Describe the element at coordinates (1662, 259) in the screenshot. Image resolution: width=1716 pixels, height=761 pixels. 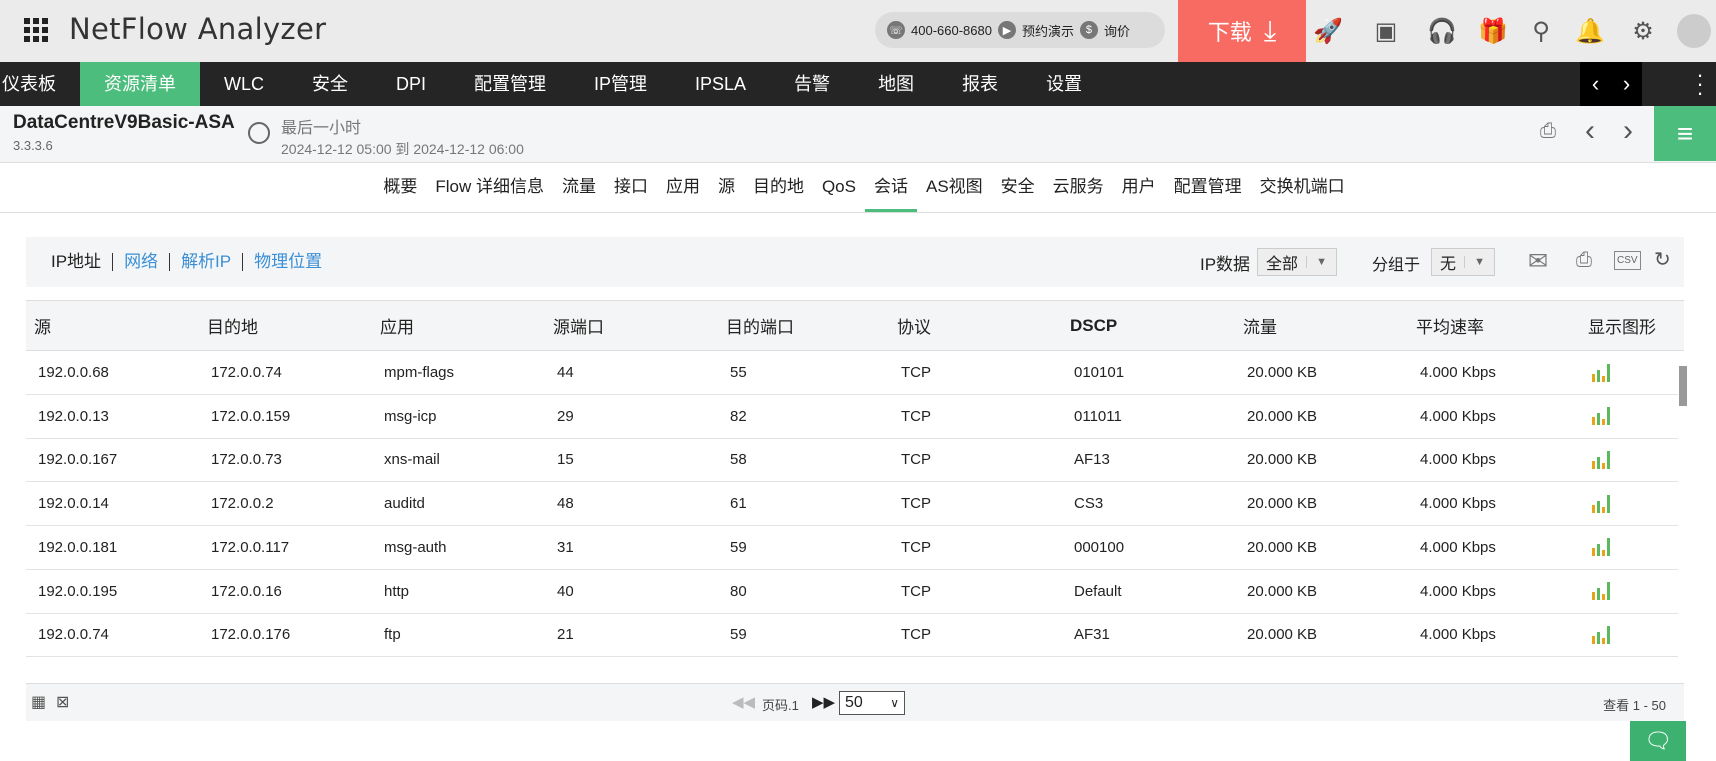
I see `refresh-icon: ↻` at that location.